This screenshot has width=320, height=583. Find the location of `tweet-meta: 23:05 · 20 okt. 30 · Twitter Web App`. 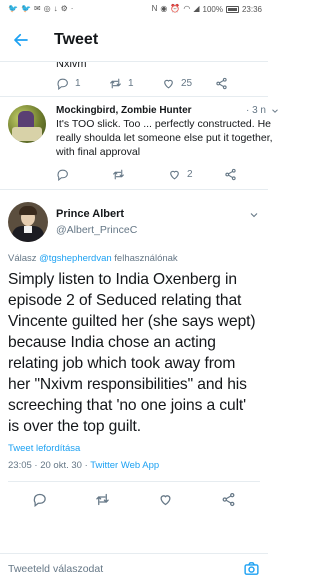

tweet-meta: 23:05 · 20 okt. 30 · Twitter Web App is located at coordinates (134, 465).